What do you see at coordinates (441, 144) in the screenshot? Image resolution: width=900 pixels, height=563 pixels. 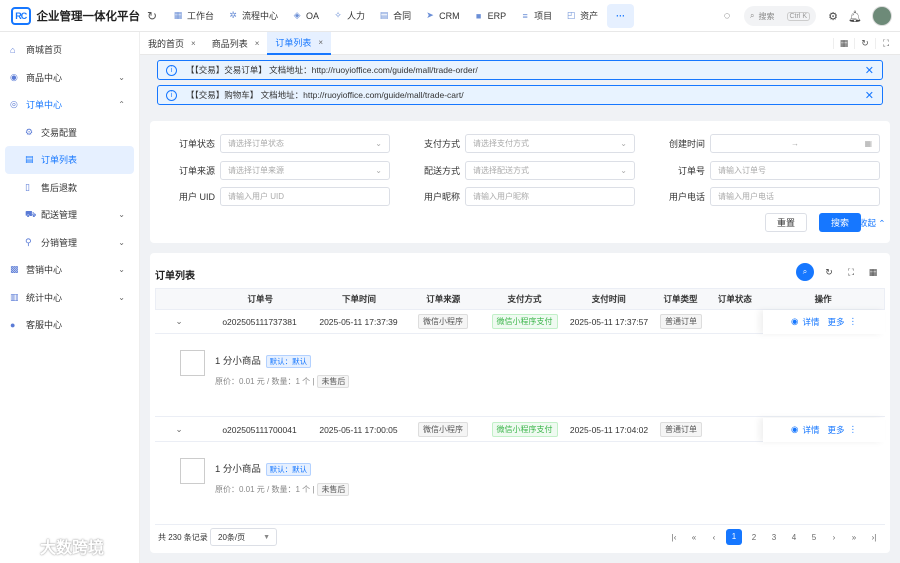 I see `pay-method-label: 支付方式` at bounding box center [441, 144].